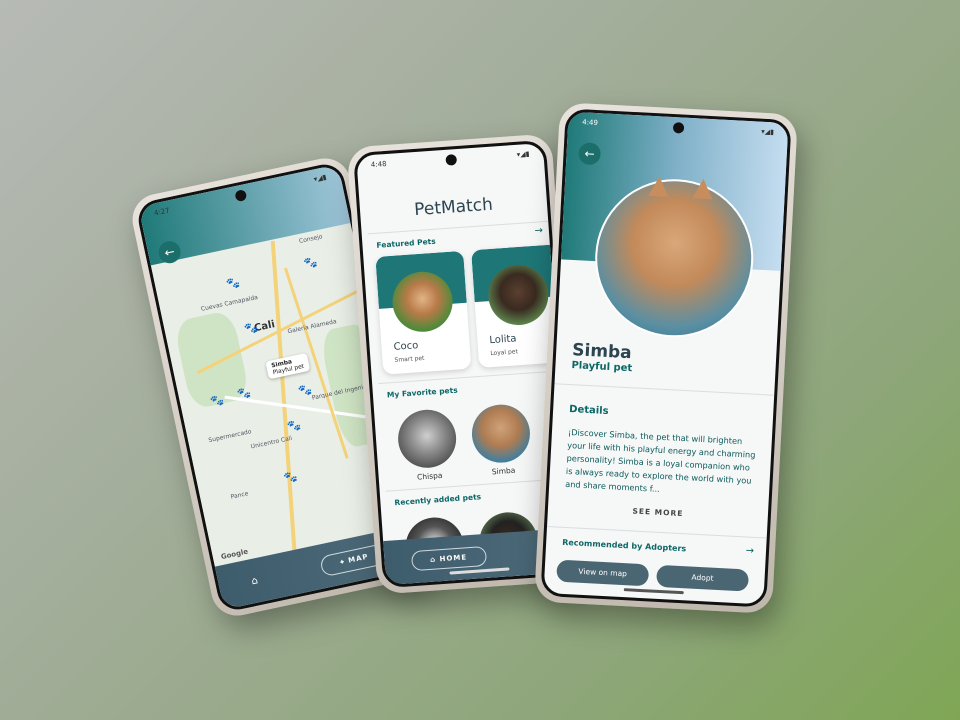 The image size is (960, 720). What do you see at coordinates (409, 359) in the screenshot?
I see `pet-sub: Smart pet` at bounding box center [409, 359].